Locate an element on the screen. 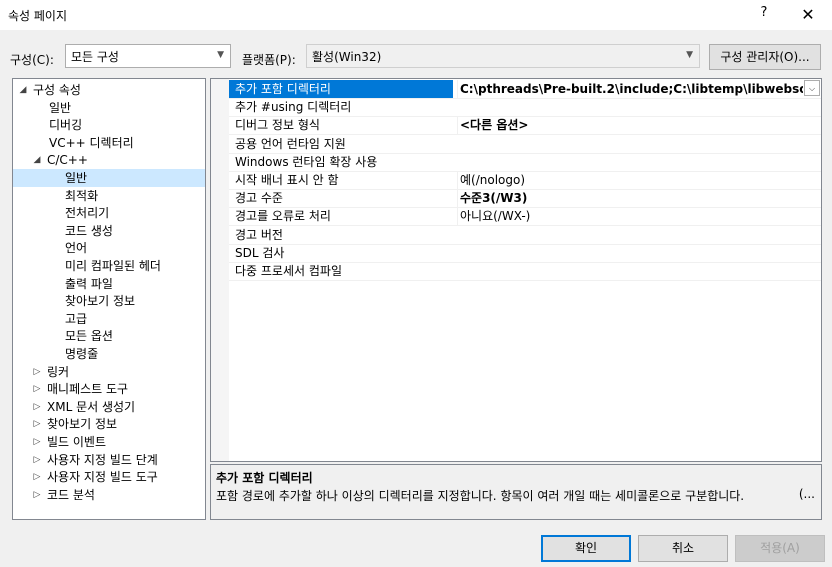 Image resolution: width=832 pixels, height=567 pixels. property-row: 경고를 오류로 처리 아니요(/WX-) is located at coordinates (525, 217).